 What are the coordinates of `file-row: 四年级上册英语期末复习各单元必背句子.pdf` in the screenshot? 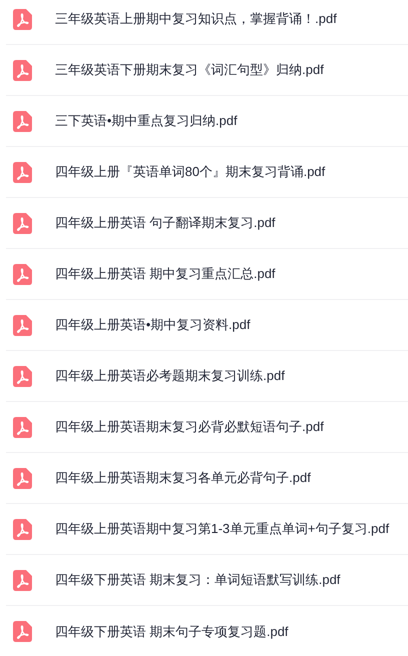 It's located at (207, 478).